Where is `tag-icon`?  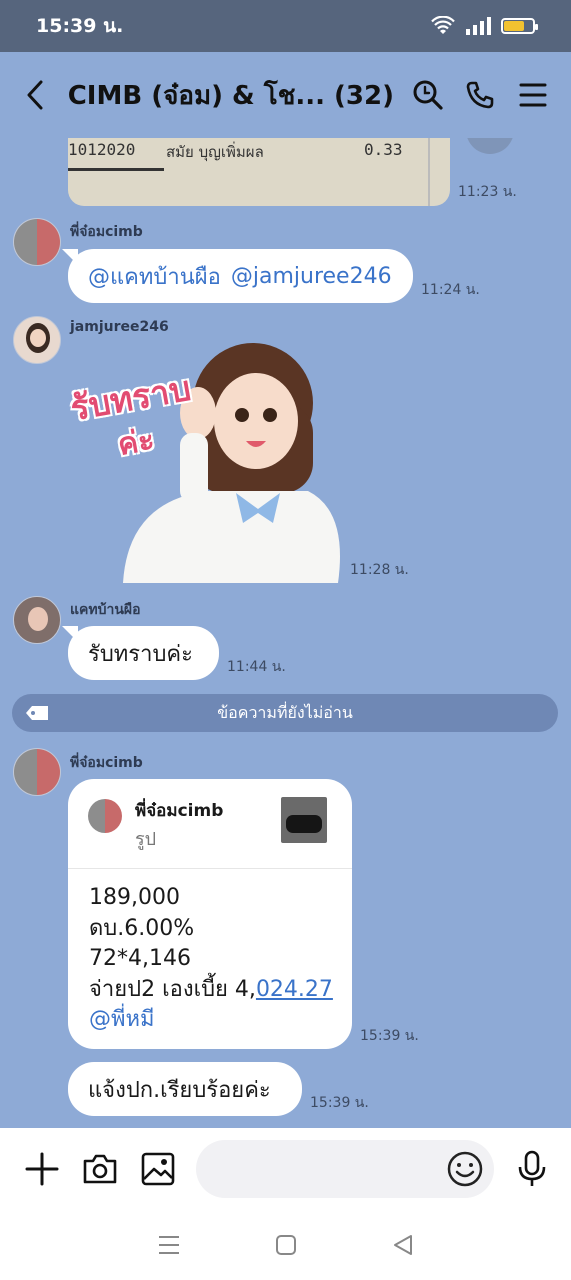
tag-icon is located at coordinates (37, 713).